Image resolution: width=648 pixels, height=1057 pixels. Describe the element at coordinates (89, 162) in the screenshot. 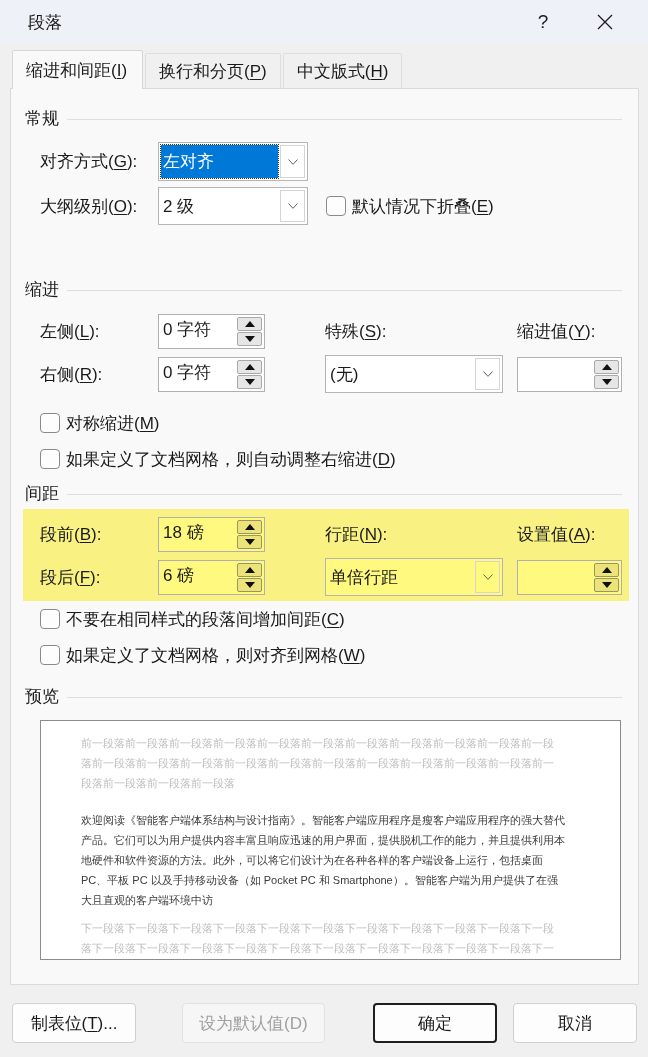

I see `field-label: 对齐方式(G):` at that location.